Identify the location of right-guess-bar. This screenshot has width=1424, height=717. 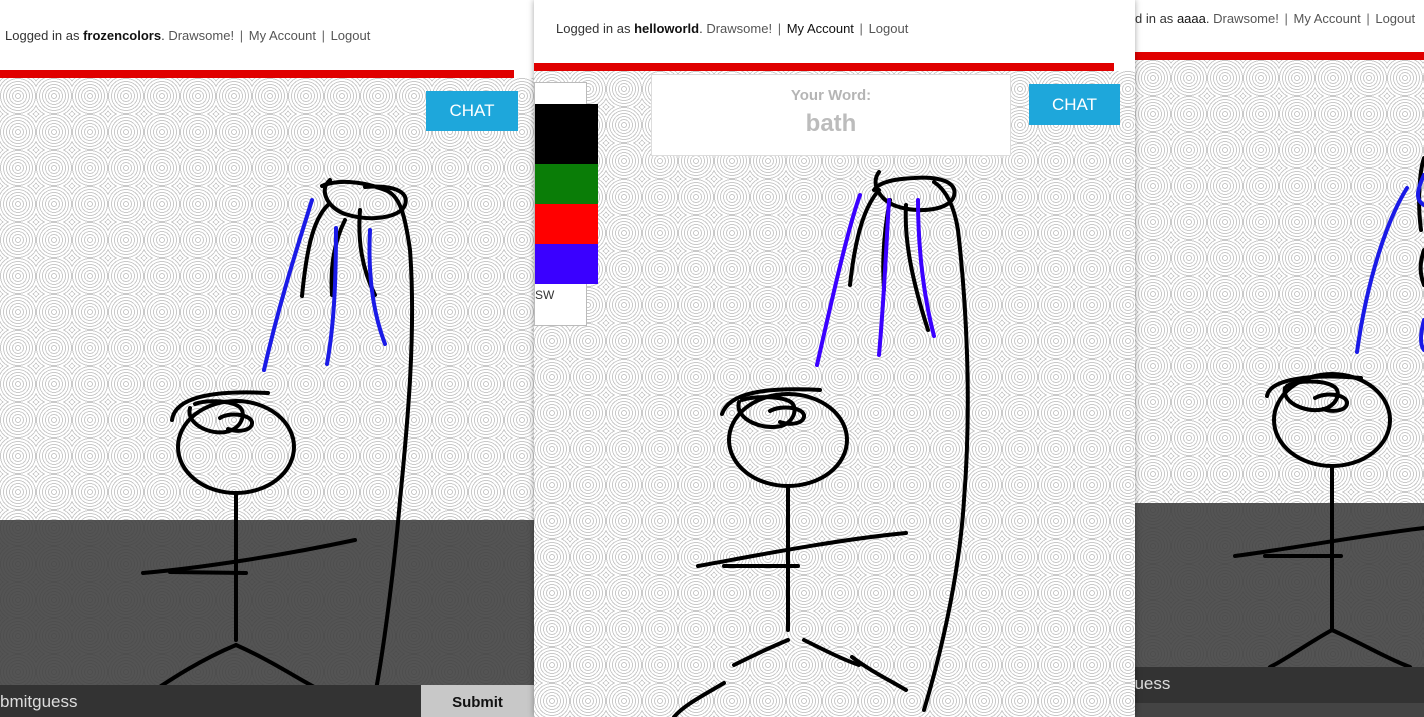
(1279, 685).